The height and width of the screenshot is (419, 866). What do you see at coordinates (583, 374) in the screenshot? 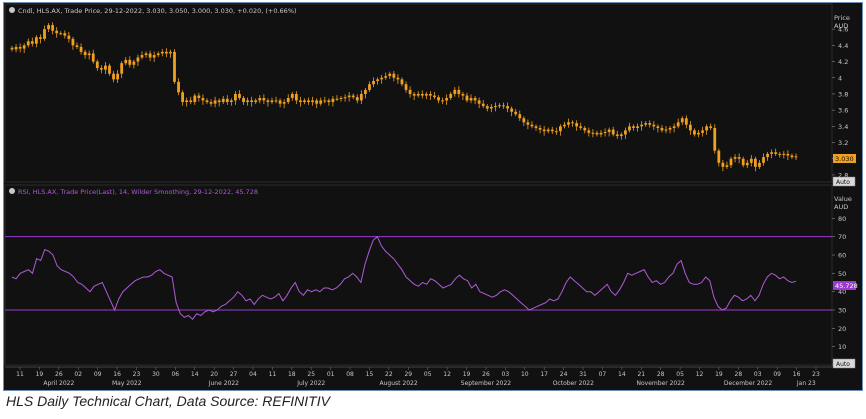
I see `day-tick-label: 31` at bounding box center [583, 374].